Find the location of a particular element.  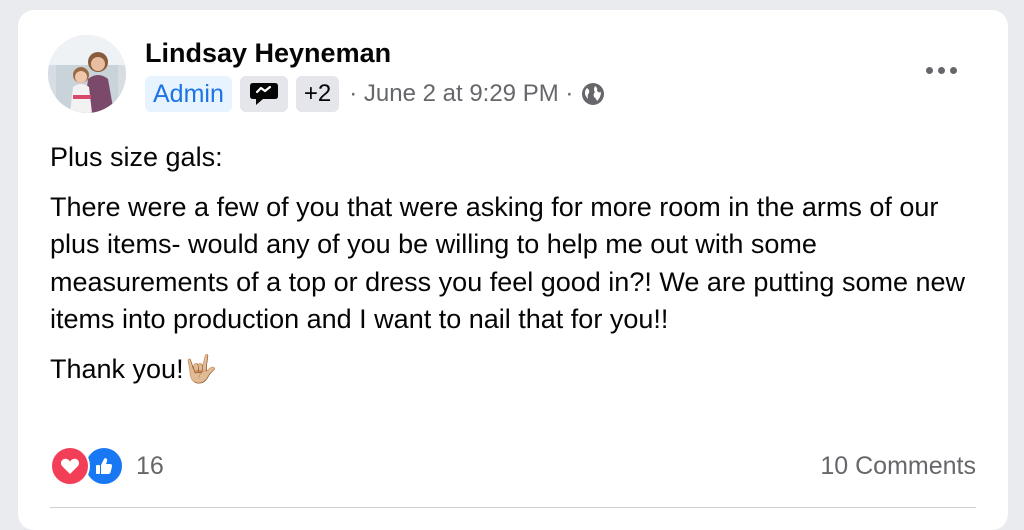

post-paragraph: Plus size gals: is located at coordinates (136, 157).